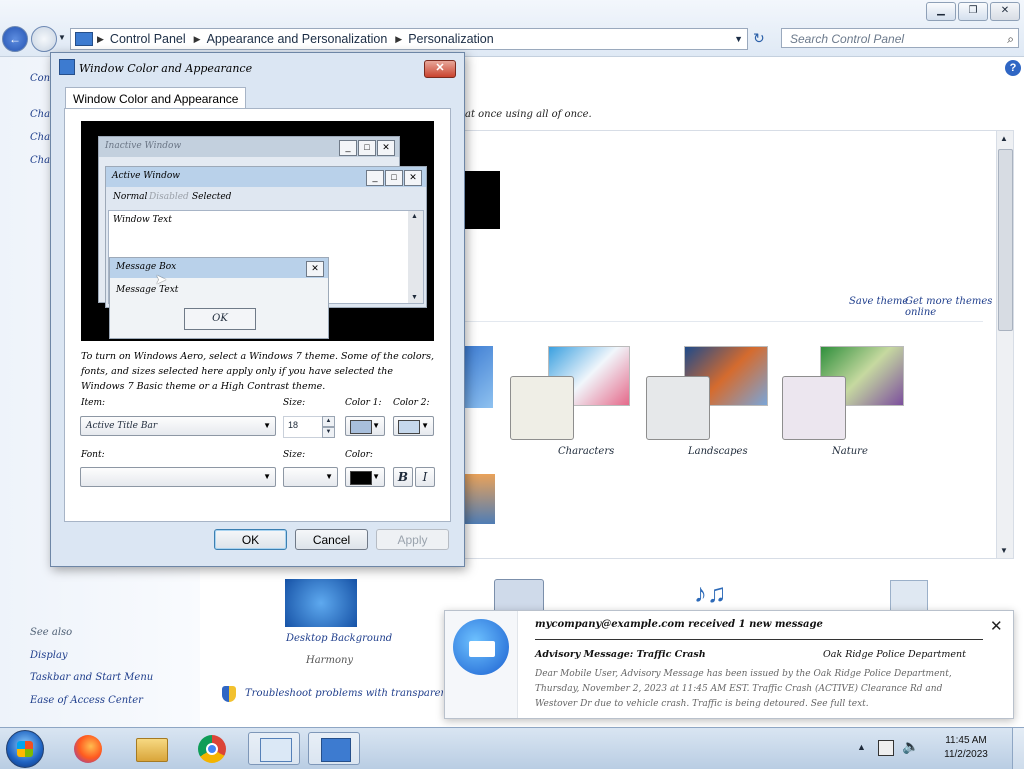  I want to click on desktop-background-link: Desktop Background, so click(339, 638).